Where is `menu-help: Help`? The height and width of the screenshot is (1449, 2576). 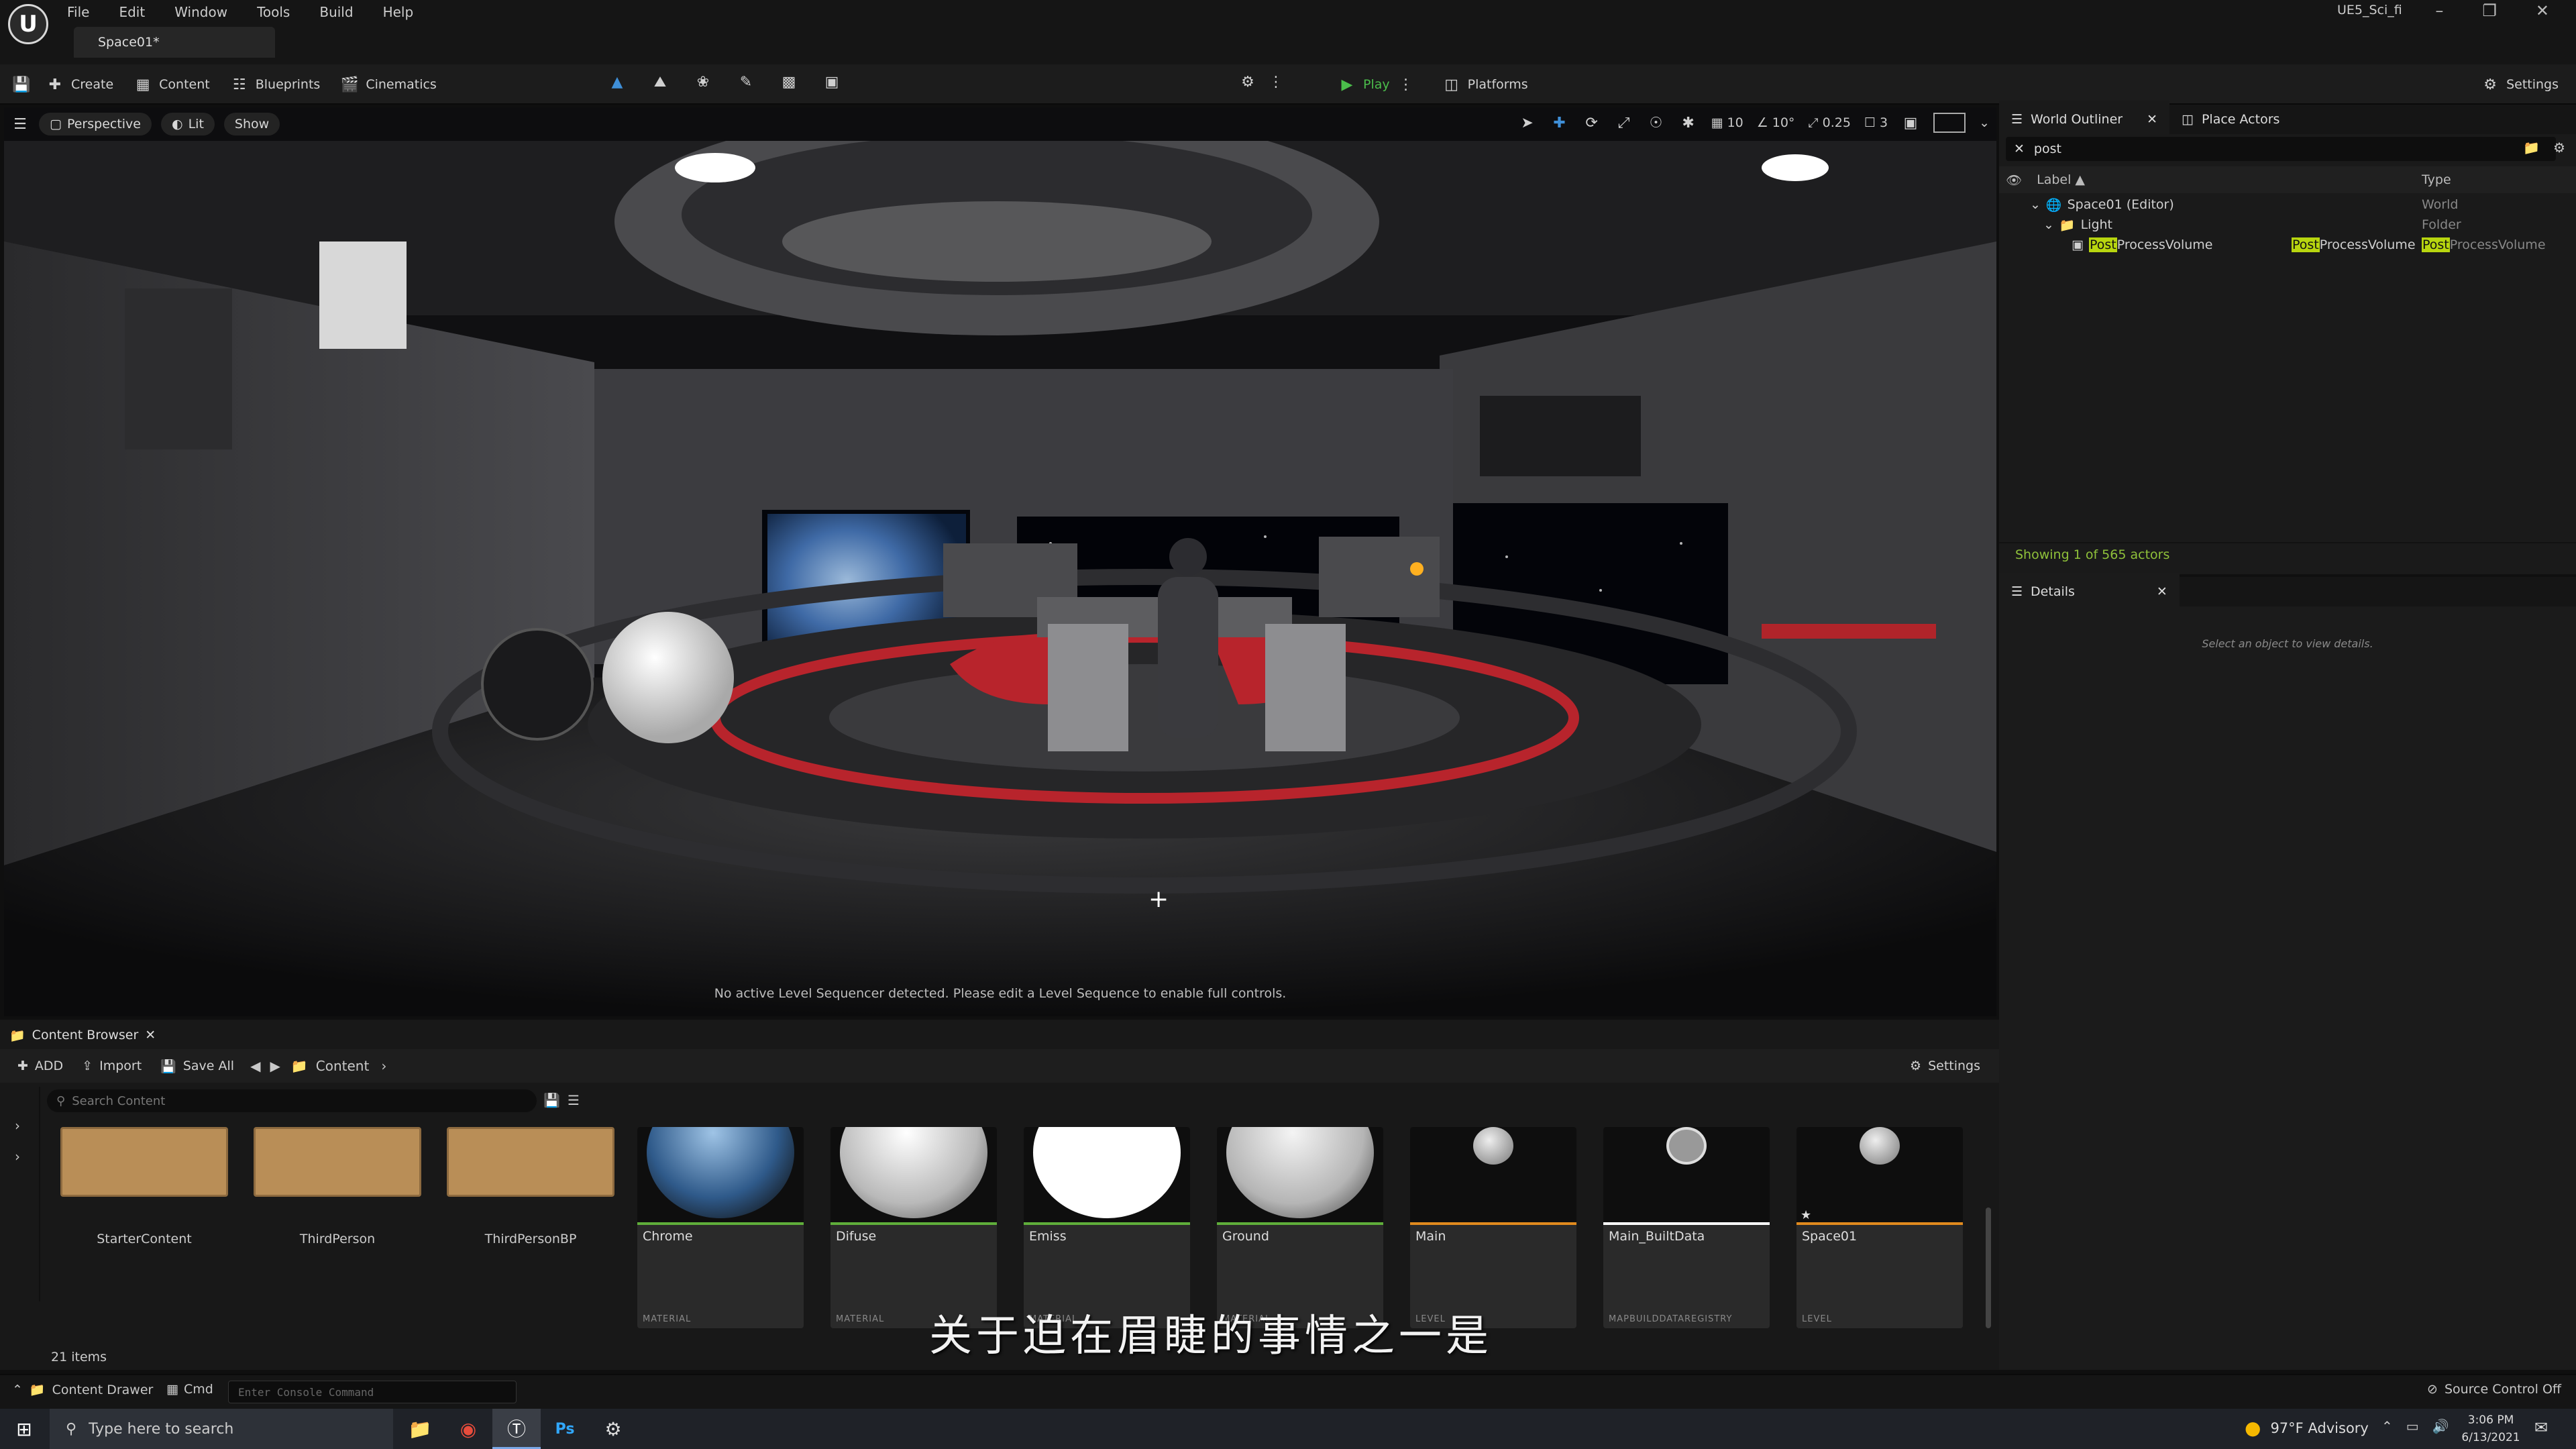
menu-help: Help is located at coordinates (398, 12).